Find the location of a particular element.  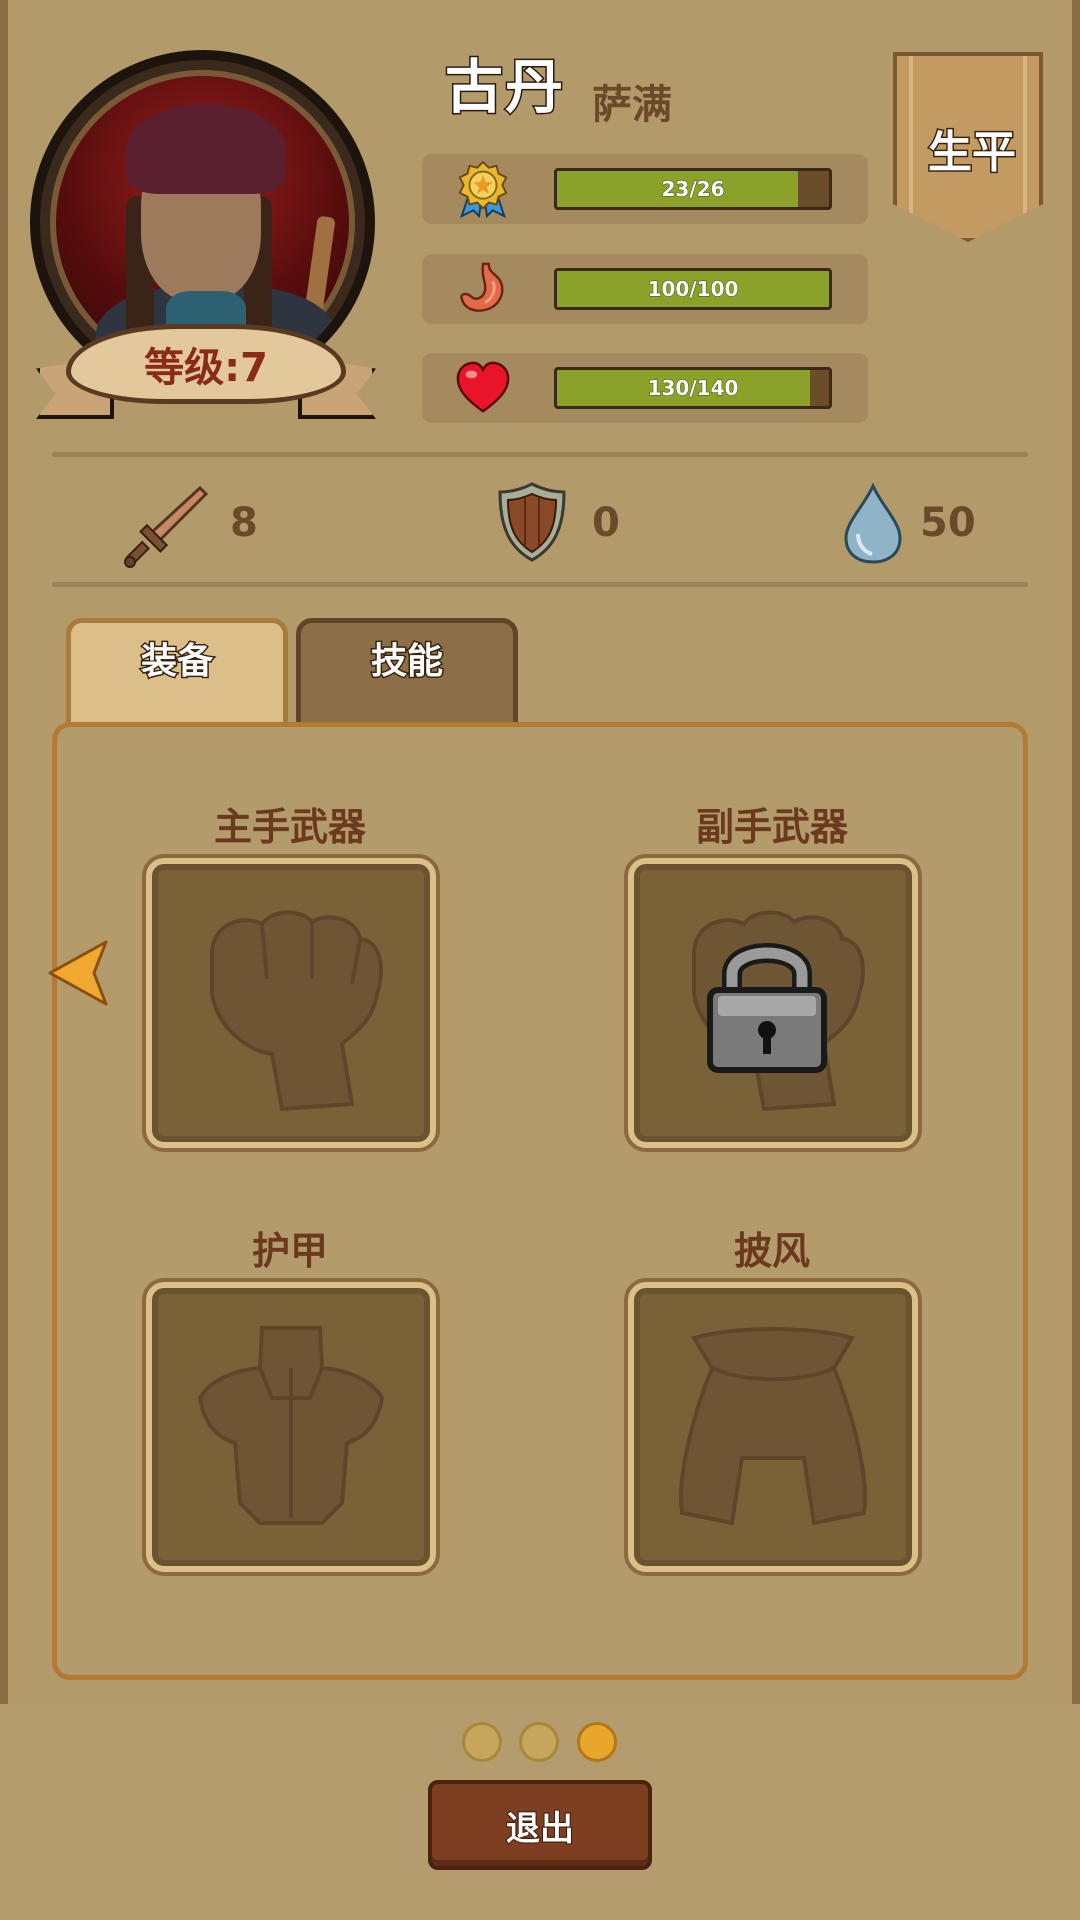

tab-equipment-label: 装备 is located at coordinates (176, 662).